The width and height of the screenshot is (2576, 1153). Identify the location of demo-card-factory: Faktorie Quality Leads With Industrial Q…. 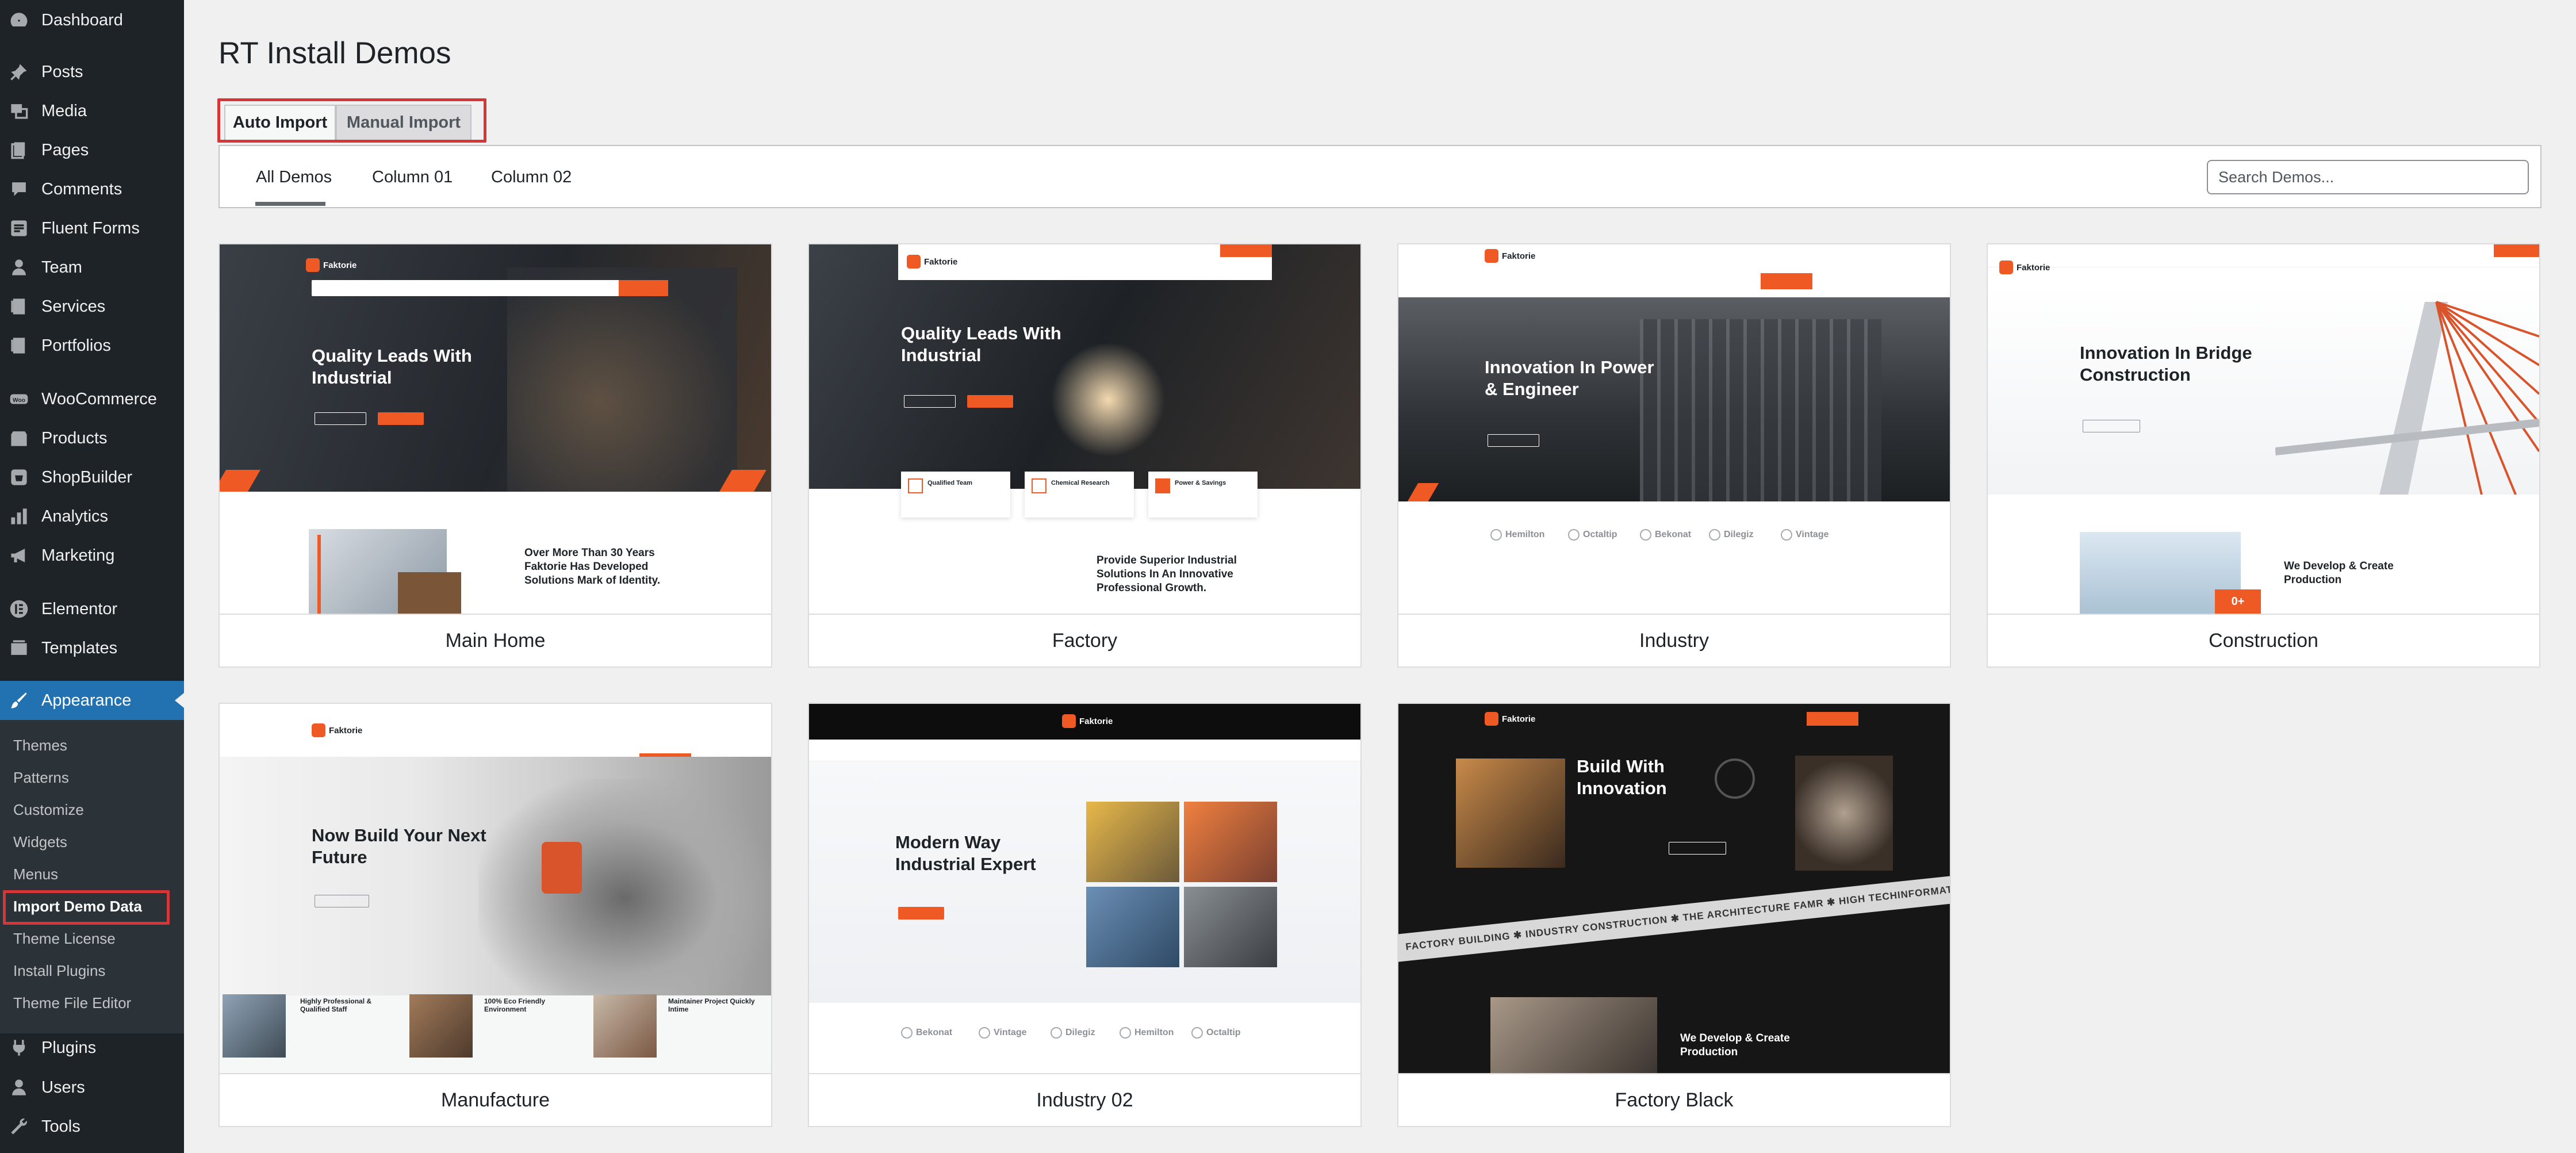
(1085, 455).